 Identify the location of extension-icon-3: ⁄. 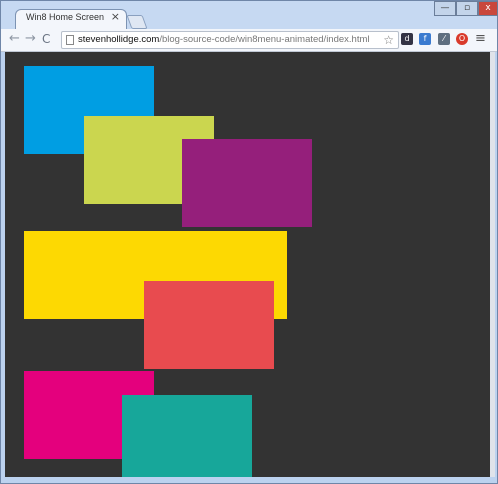
(444, 39).